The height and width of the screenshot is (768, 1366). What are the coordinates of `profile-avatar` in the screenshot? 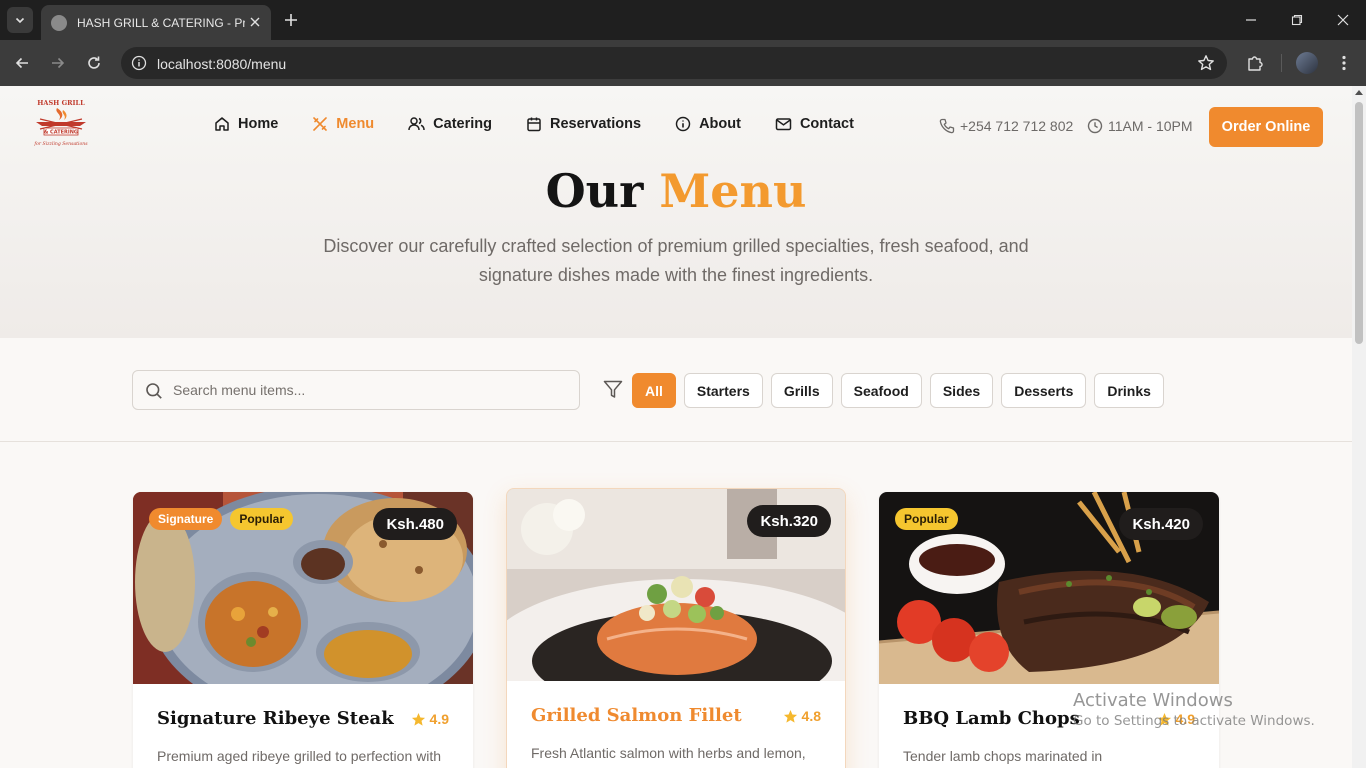 It's located at (1307, 63).